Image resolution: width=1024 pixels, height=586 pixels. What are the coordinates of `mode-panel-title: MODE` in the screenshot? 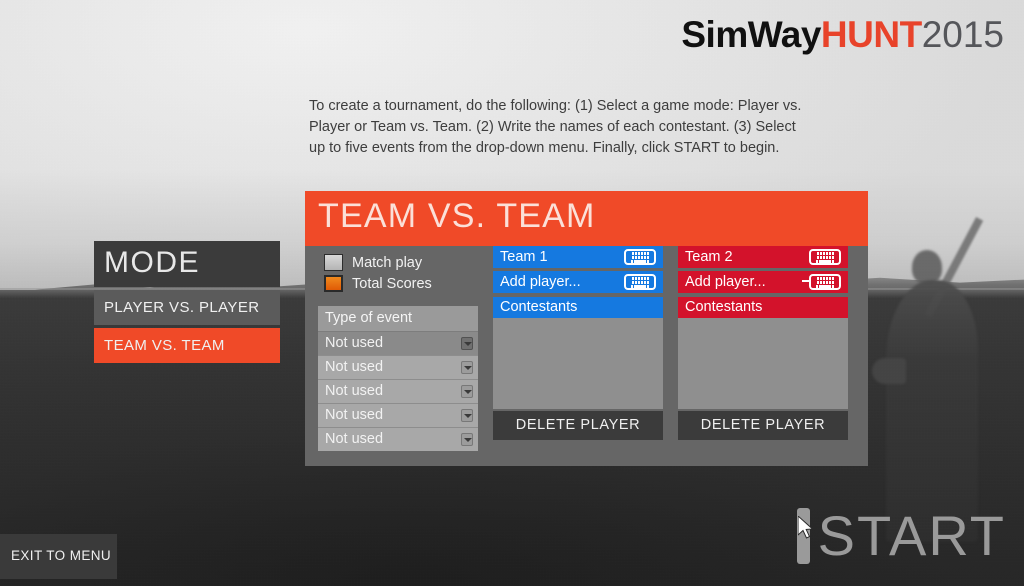 It's located at (187, 264).